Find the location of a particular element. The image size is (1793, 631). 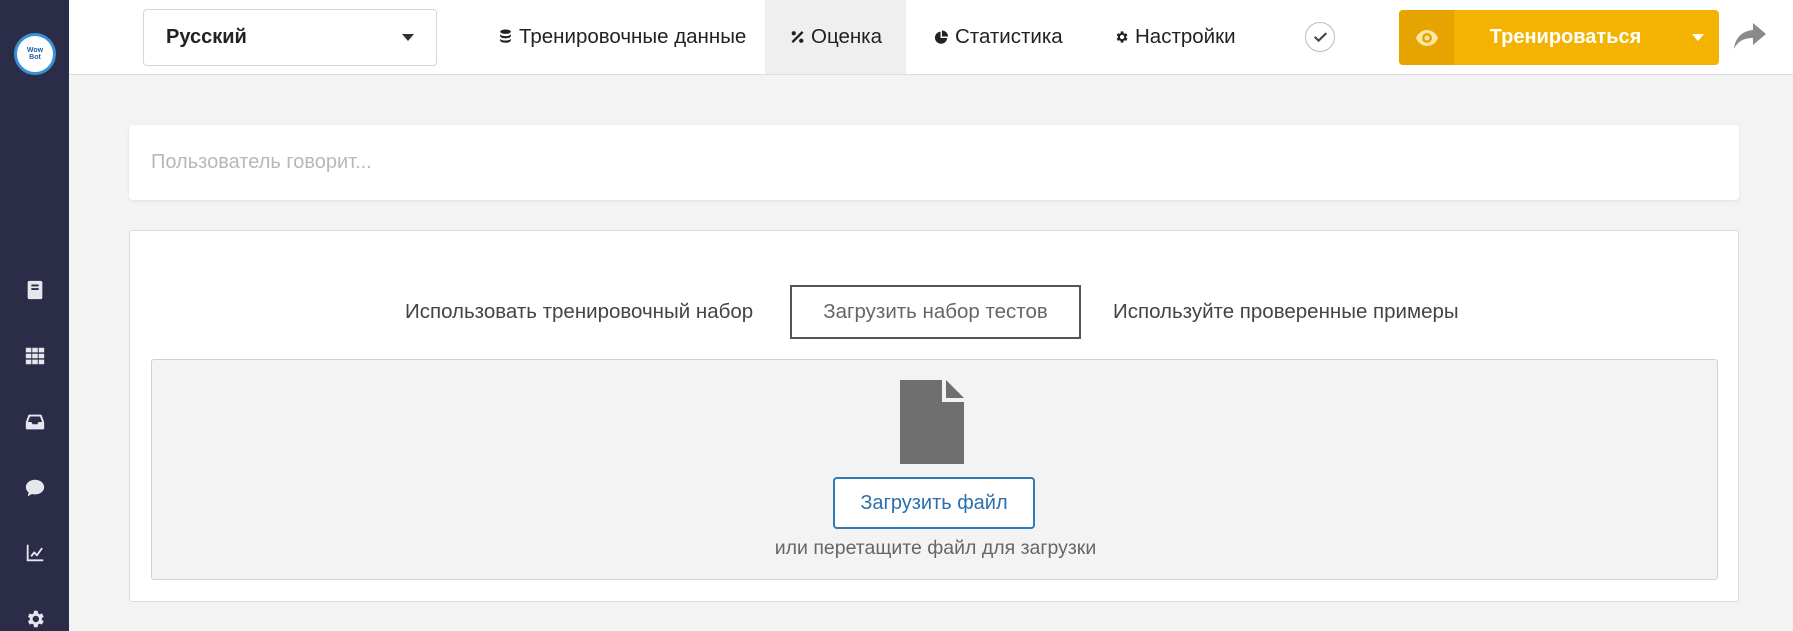

grid-icon is located at coordinates (35, 356).